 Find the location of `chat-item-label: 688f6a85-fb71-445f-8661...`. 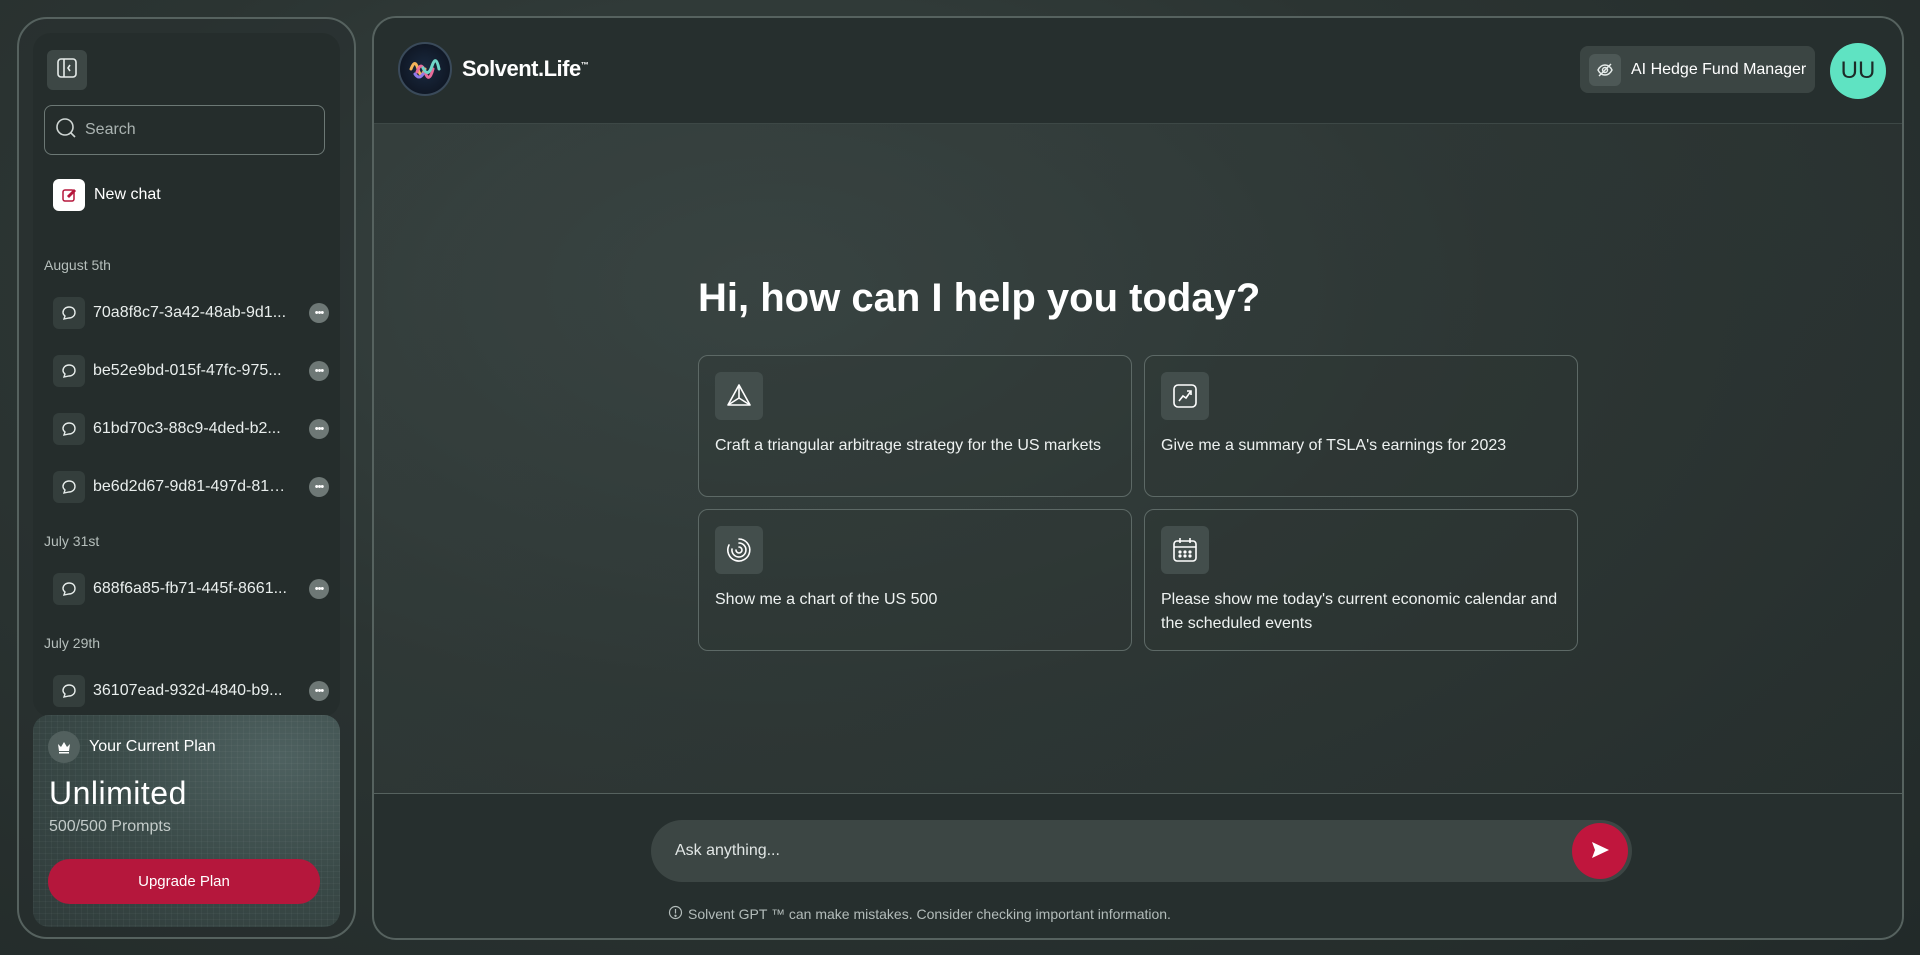

chat-item-label: 688f6a85-fb71-445f-8661... is located at coordinates (190, 588).